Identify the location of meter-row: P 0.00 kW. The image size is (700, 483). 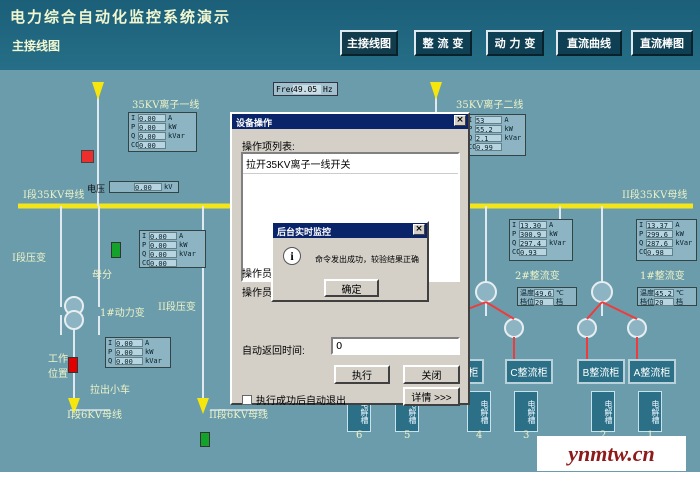
(138, 352).